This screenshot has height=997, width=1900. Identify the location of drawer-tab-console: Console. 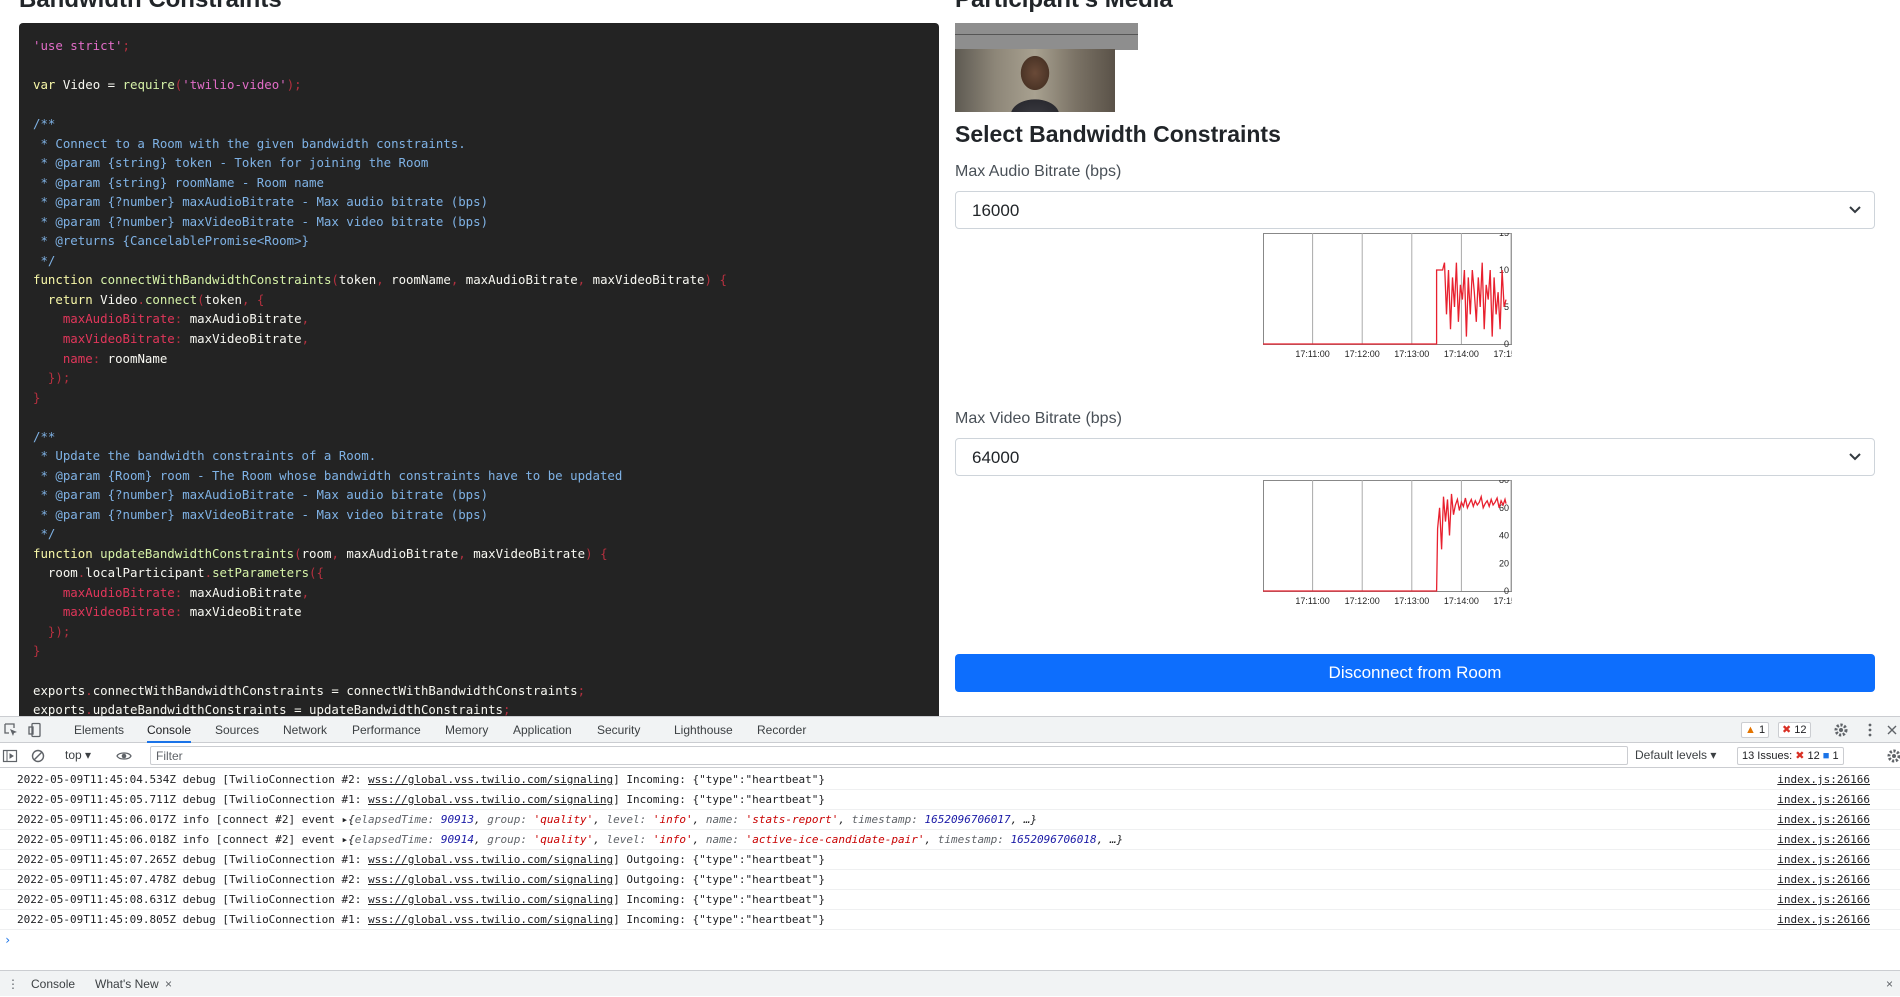
(53, 984).